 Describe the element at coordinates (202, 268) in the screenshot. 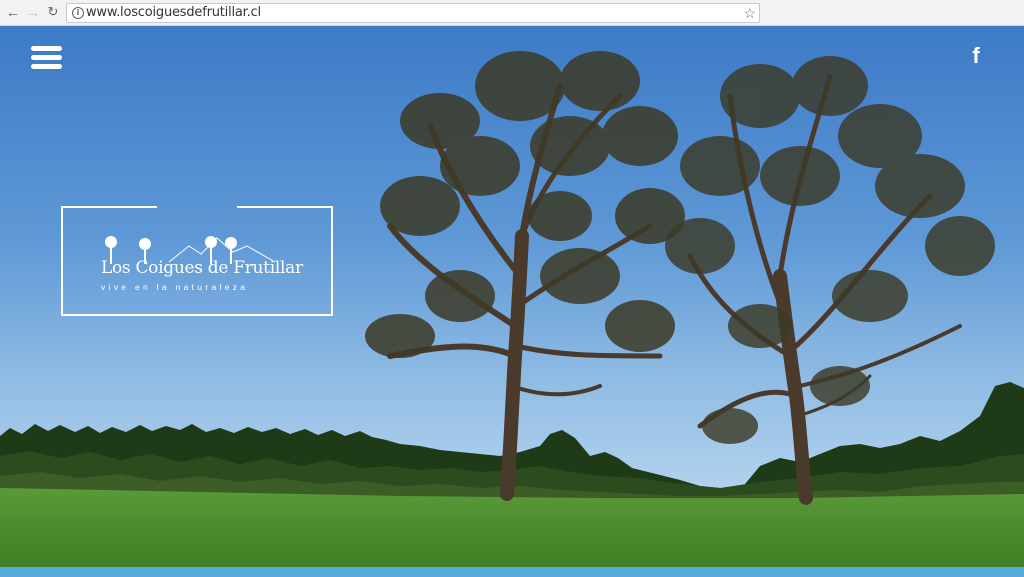

I see `logo-name: Los Coigues de Frutillar` at that location.